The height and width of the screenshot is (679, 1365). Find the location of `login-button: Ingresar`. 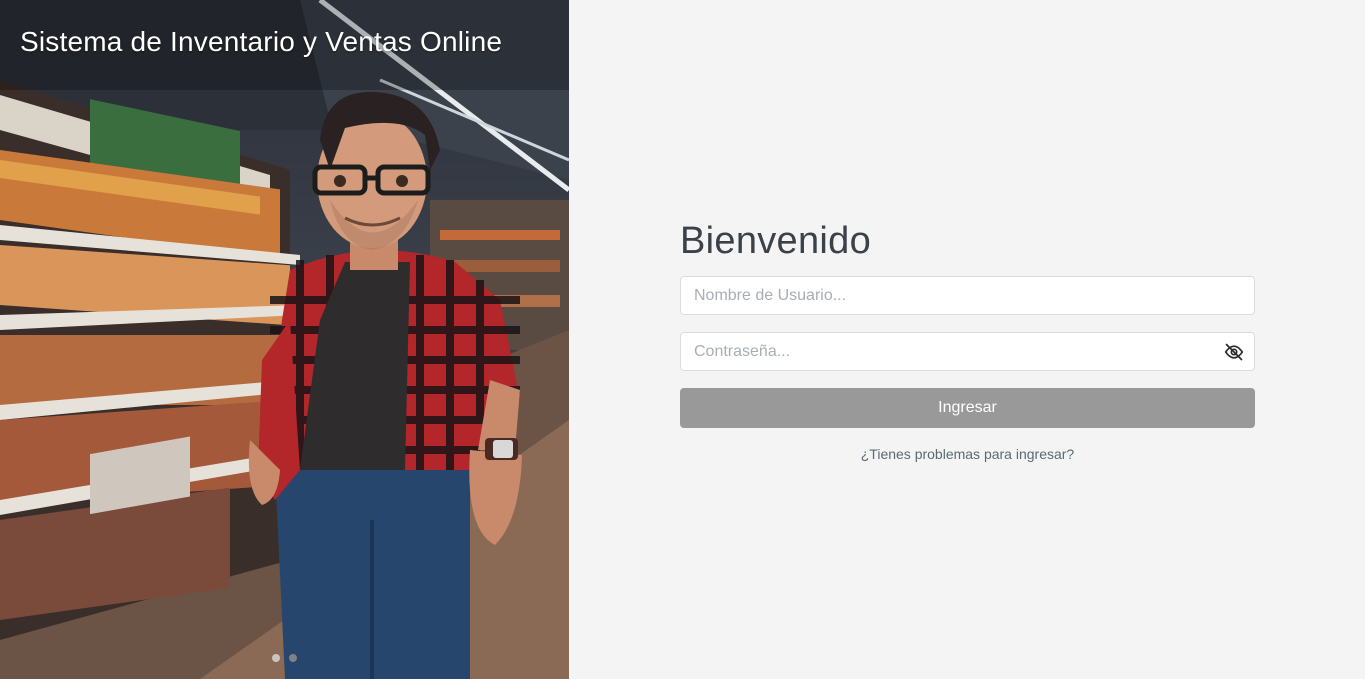

login-button: Ingresar is located at coordinates (967, 408).